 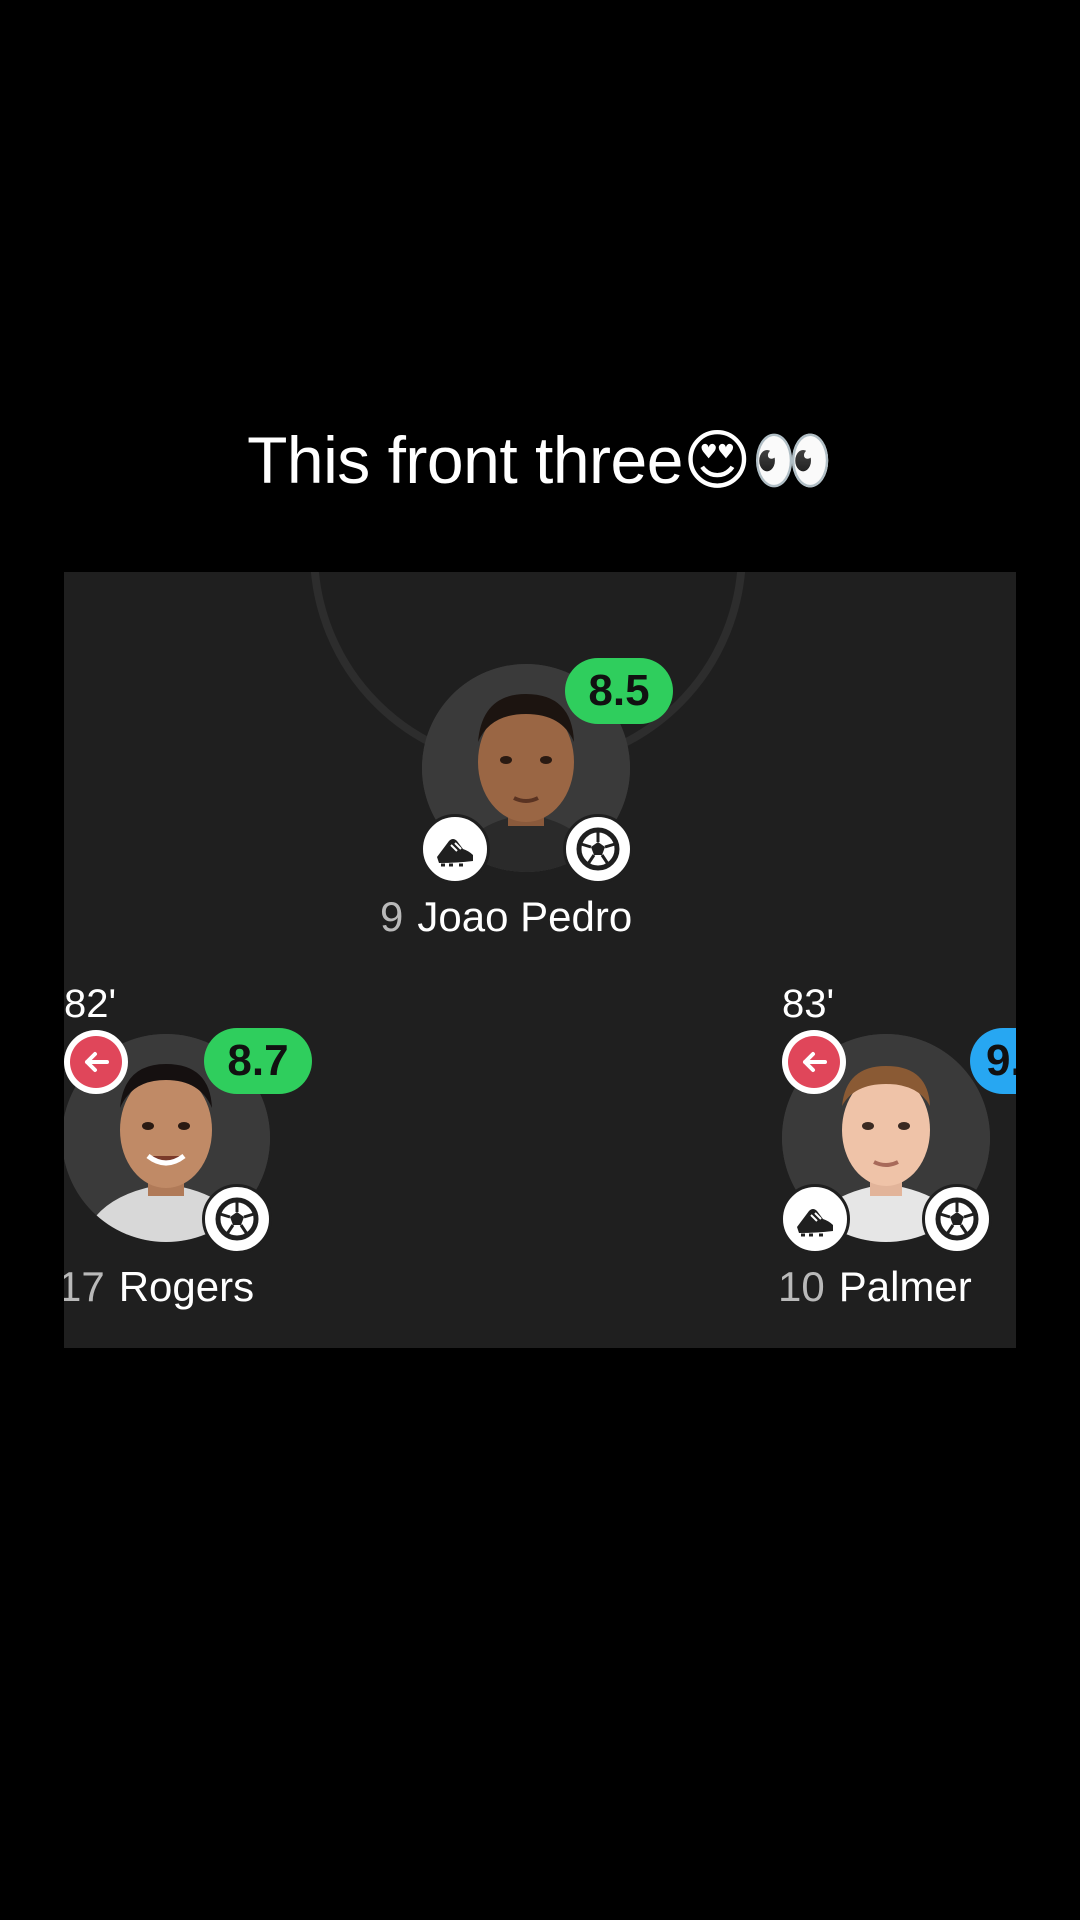 I want to click on player-rating-badge: 8.5, so click(x=619, y=691).